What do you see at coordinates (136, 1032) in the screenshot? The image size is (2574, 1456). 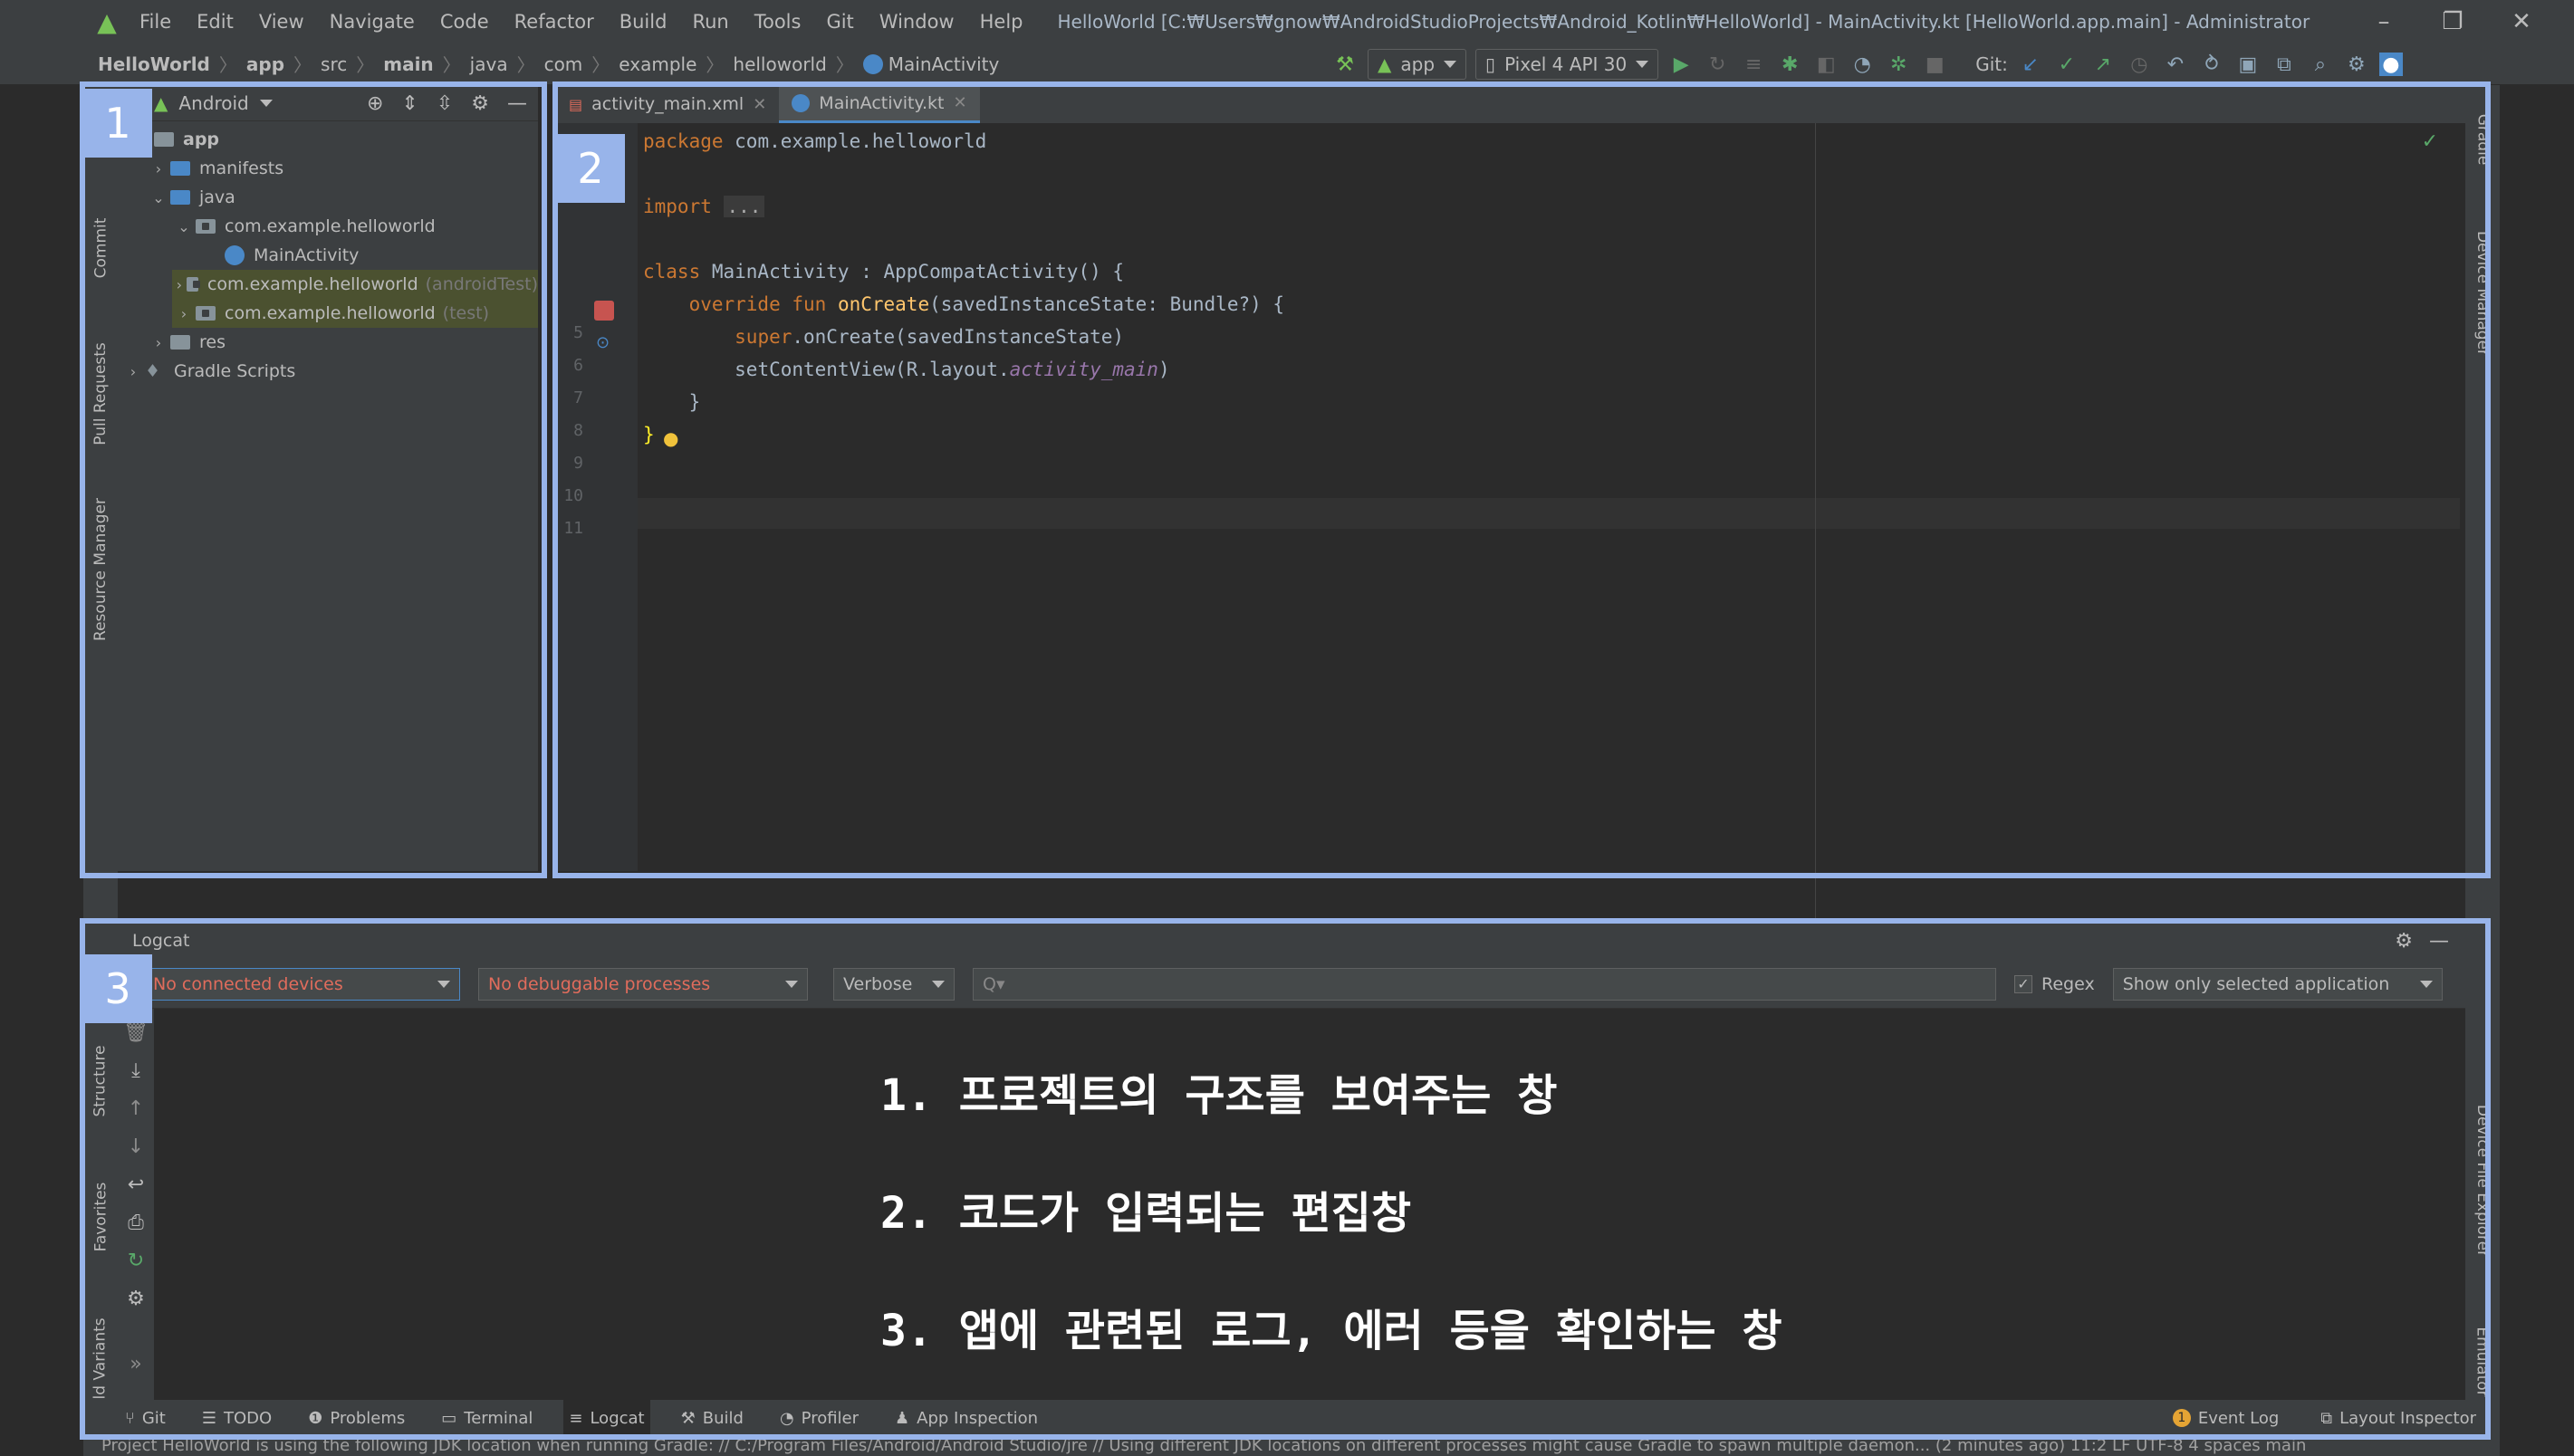 I see `trash-icon: 🗑` at bounding box center [136, 1032].